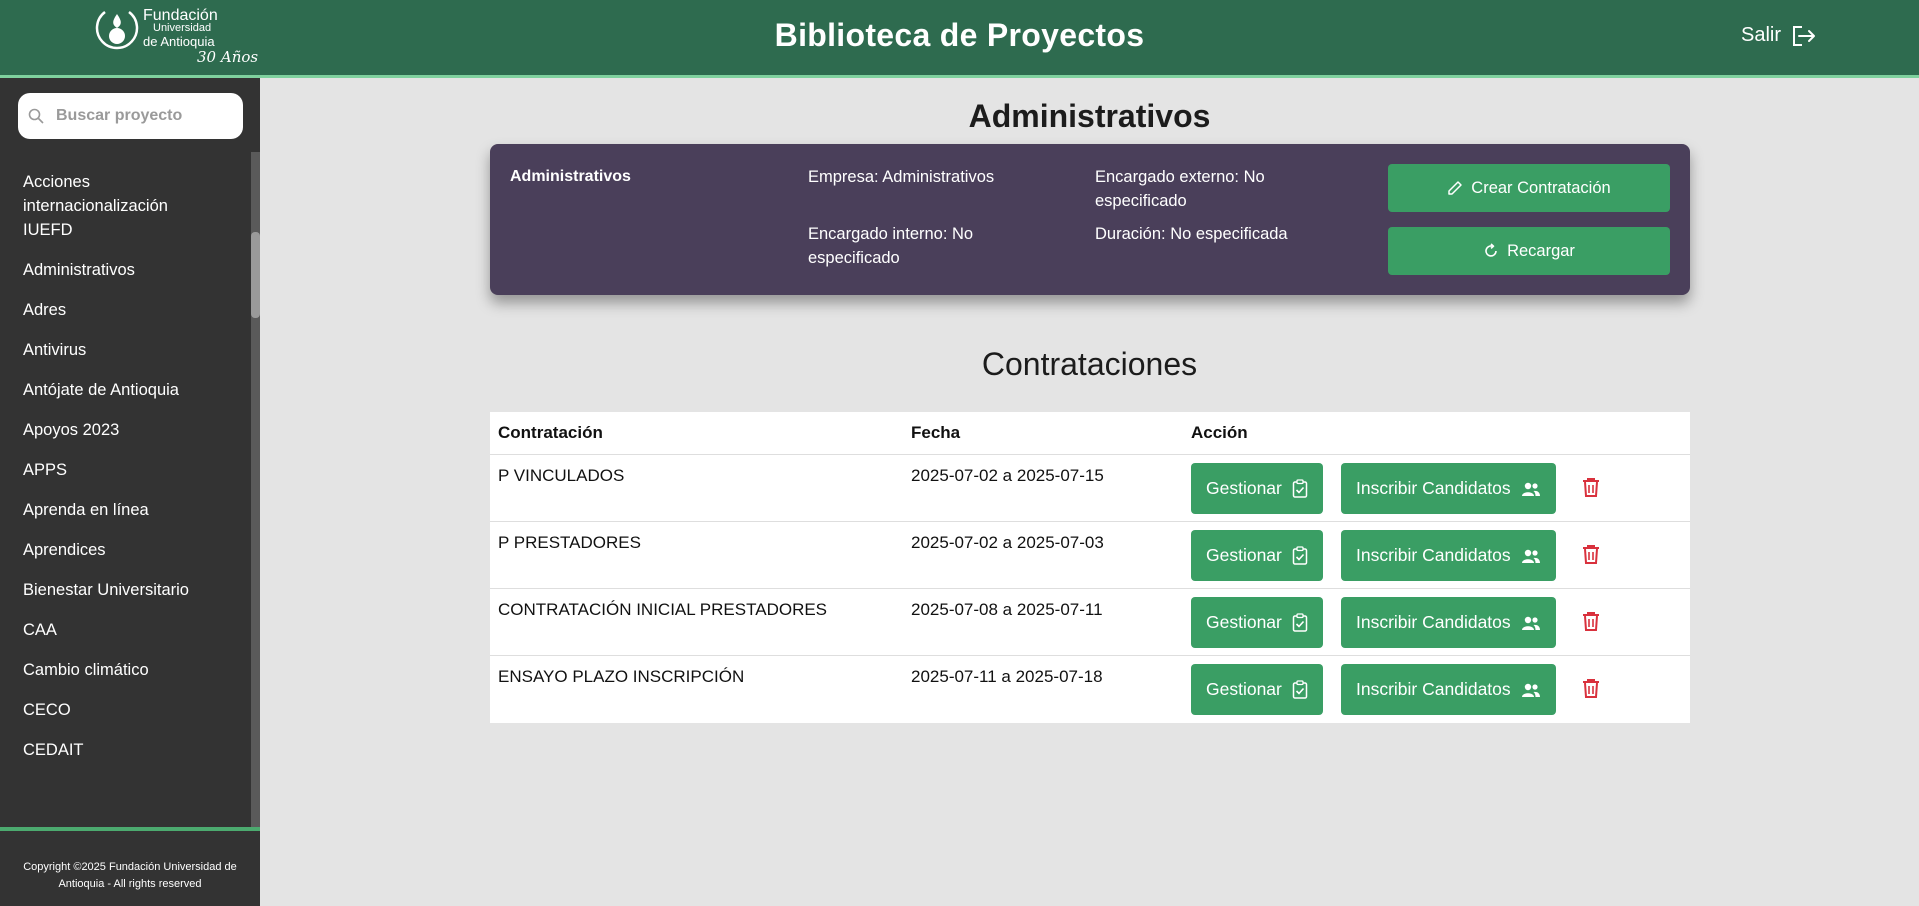  What do you see at coordinates (1191, 234) in the screenshot?
I see `card-duracion: Duración: No especificada` at bounding box center [1191, 234].